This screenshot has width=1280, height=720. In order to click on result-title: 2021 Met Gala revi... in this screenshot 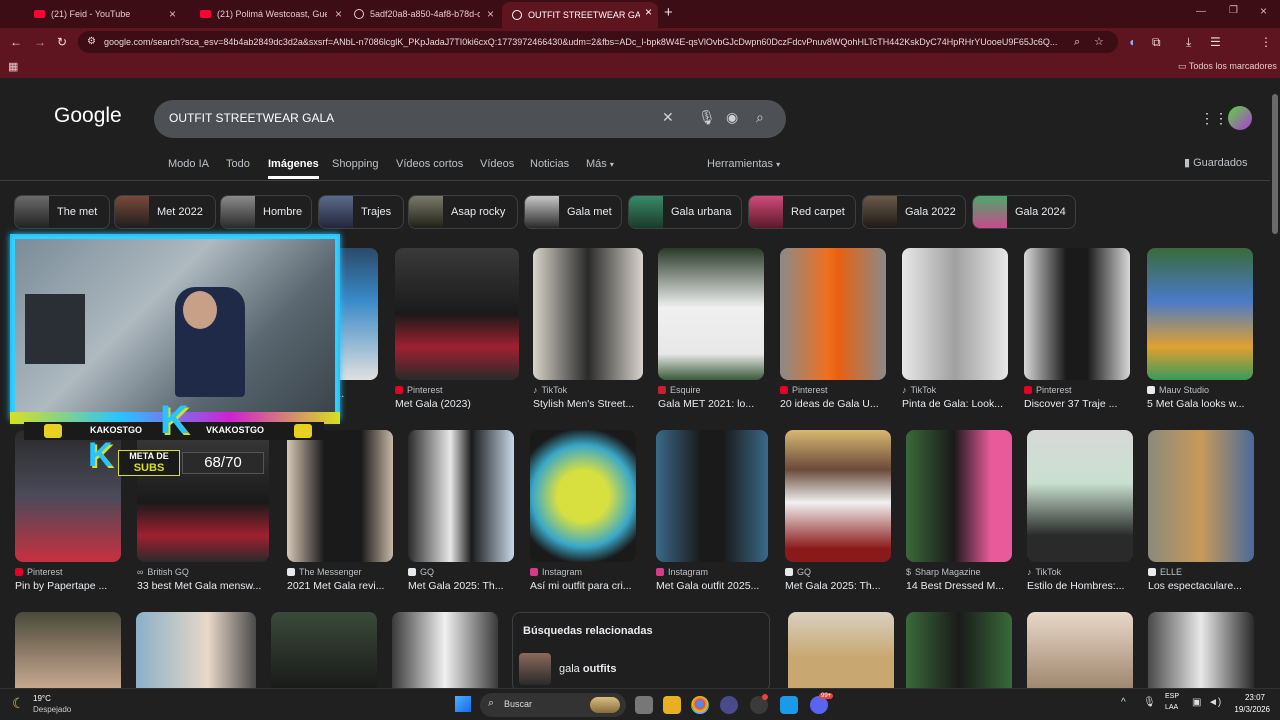, I will do `click(340, 586)`.